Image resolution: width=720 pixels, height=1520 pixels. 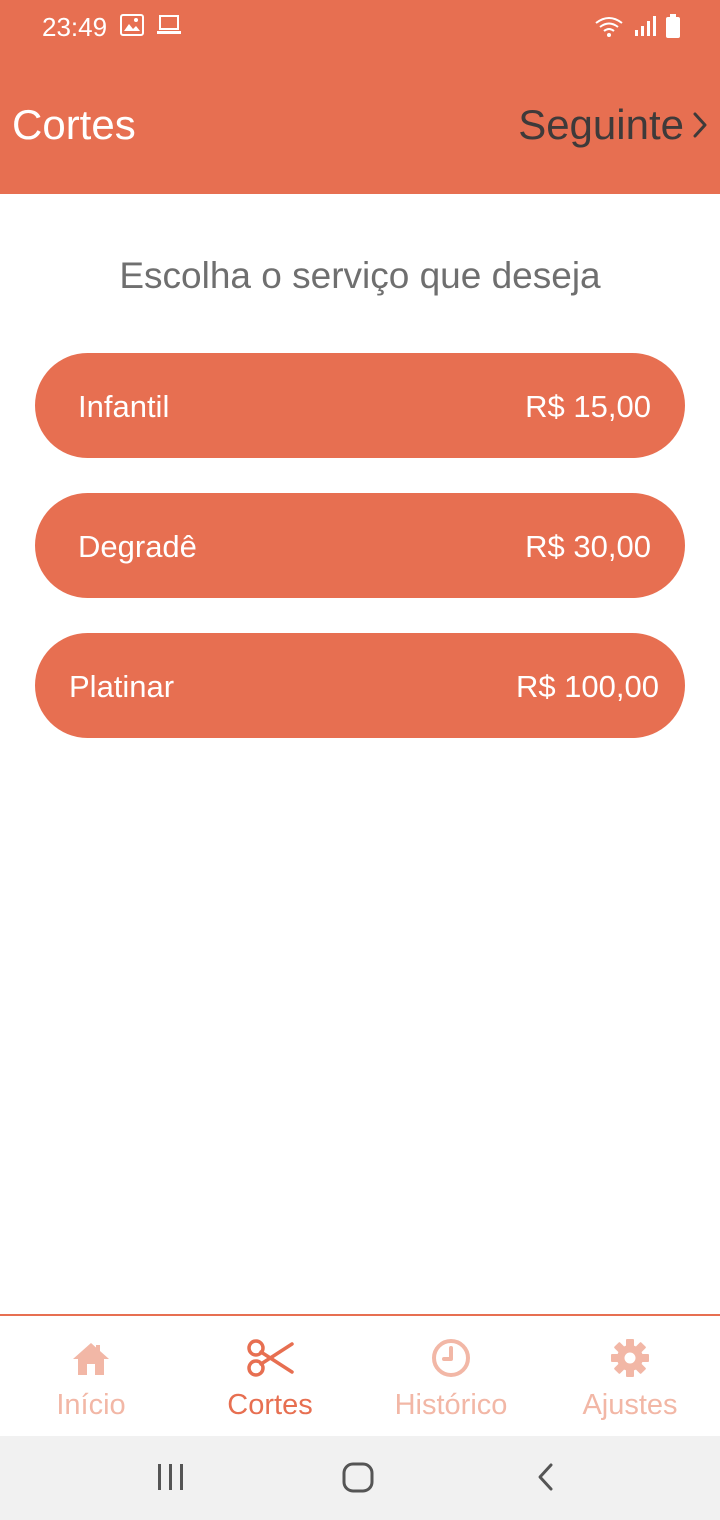 I want to click on clock-icon, so click(x=451, y=1358).